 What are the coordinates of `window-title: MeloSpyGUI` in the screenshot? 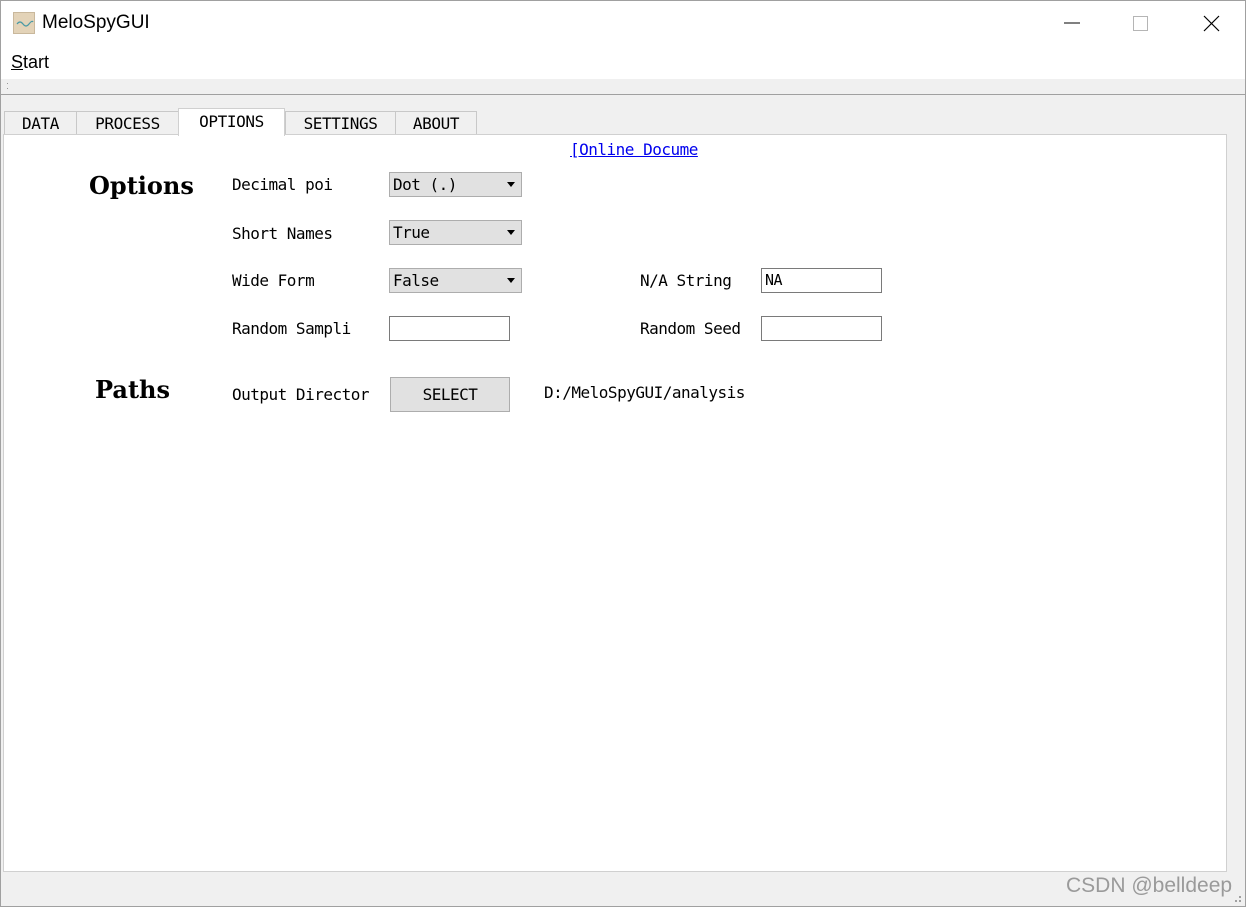 It's located at (96, 22).